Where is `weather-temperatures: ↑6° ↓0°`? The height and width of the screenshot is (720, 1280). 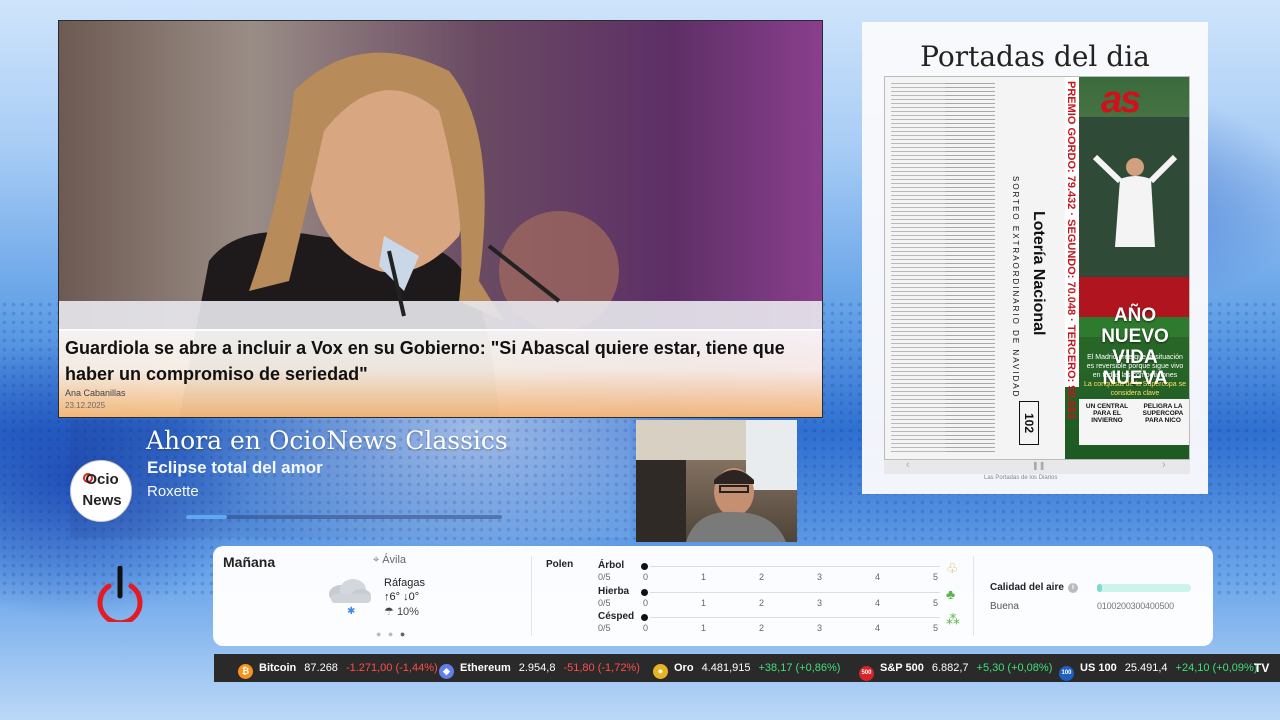
weather-temperatures: ↑6° ↓0° is located at coordinates (401, 597).